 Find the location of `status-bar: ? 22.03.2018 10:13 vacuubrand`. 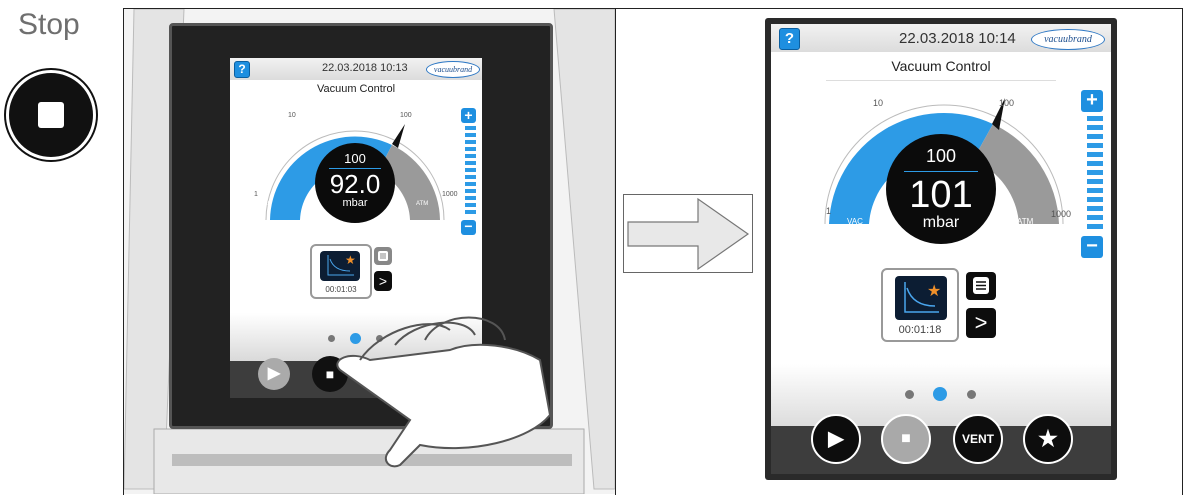

status-bar: ? 22.03.2018 10:13 vacuubrand is located at coordinates (356, 69).